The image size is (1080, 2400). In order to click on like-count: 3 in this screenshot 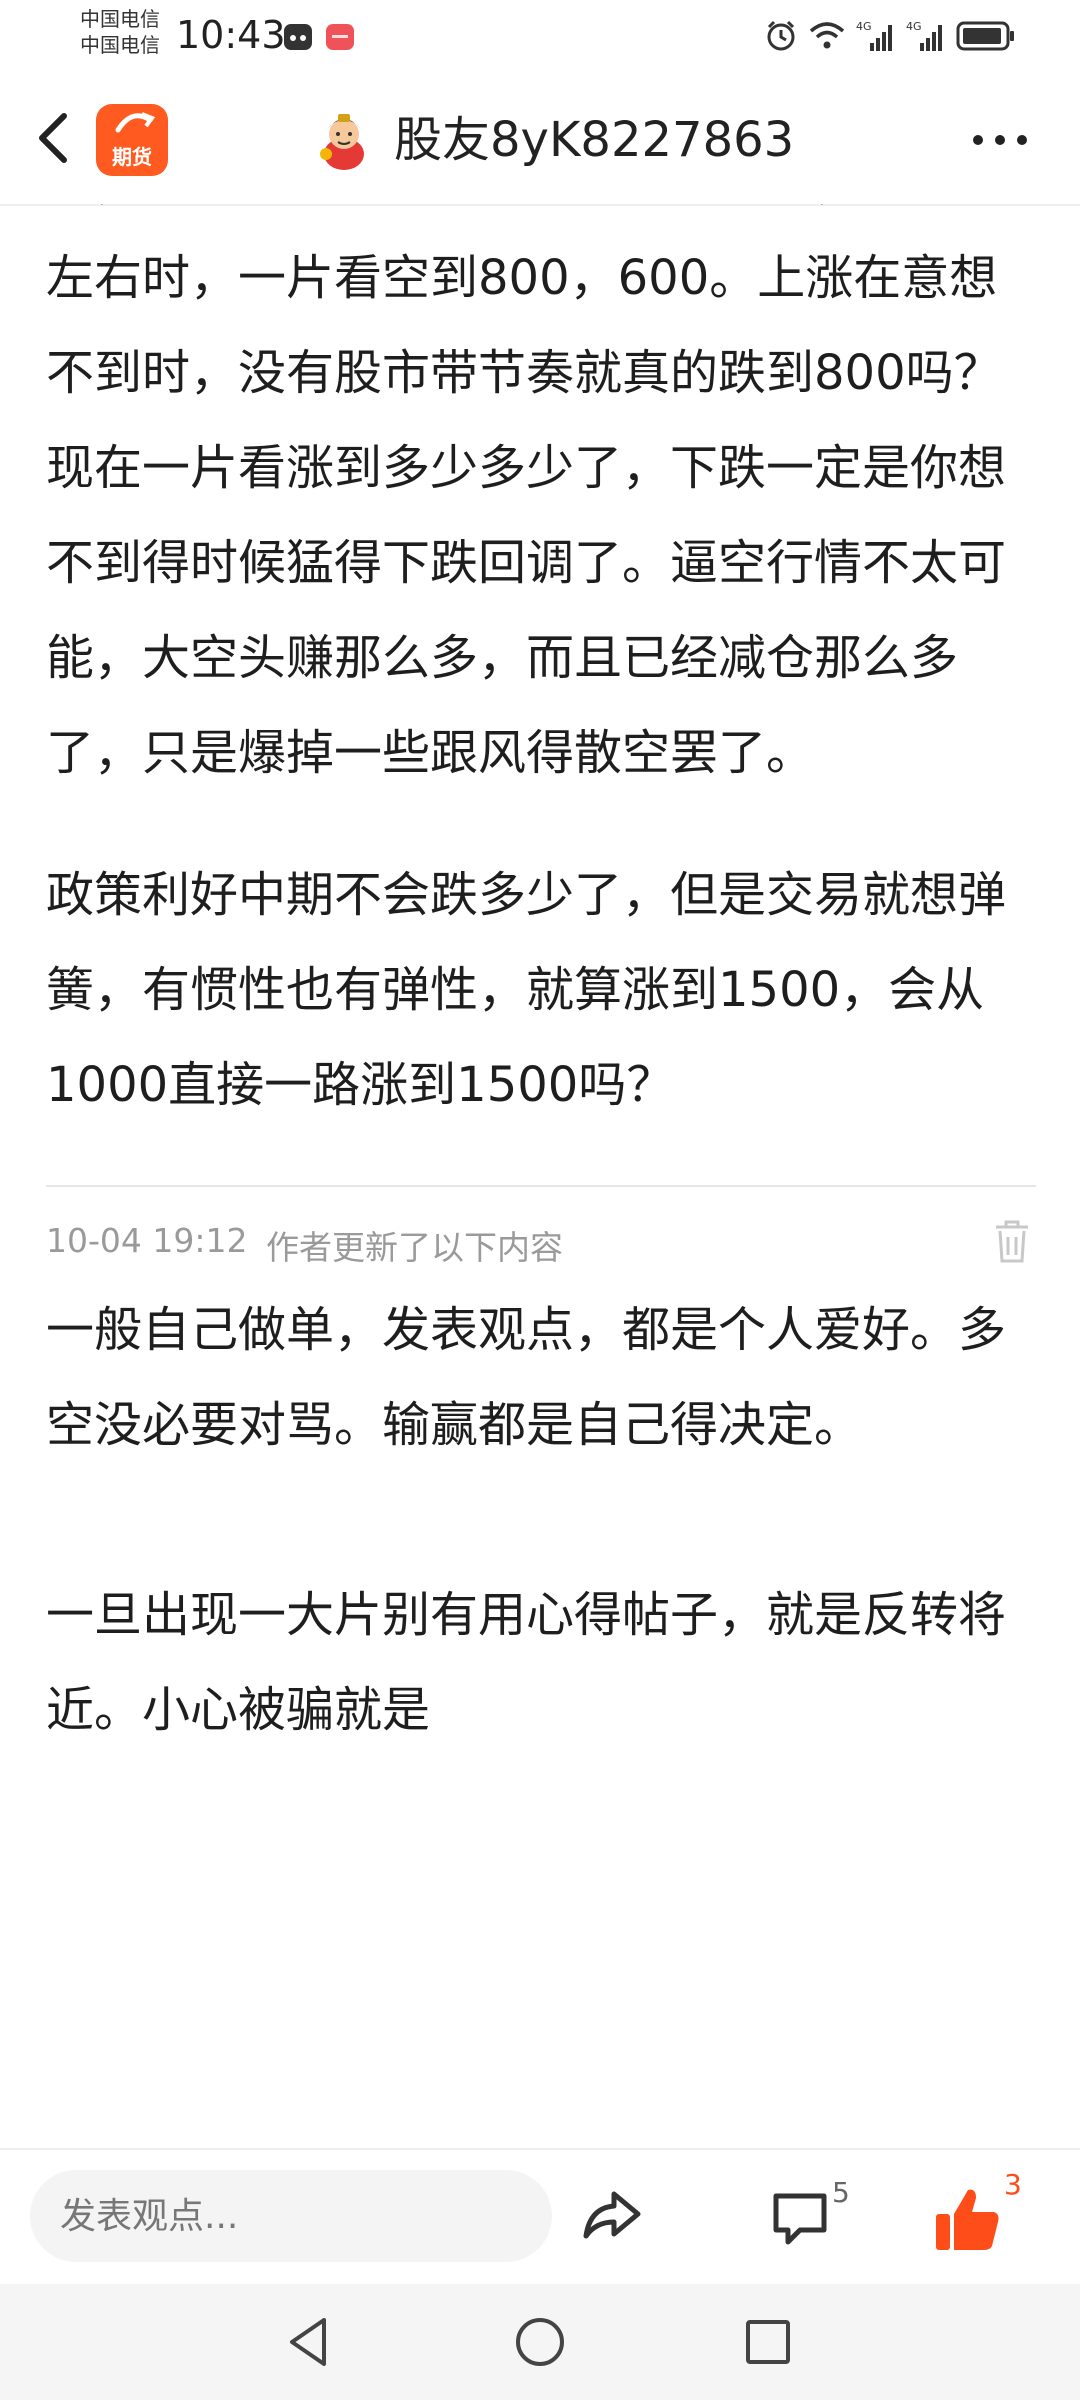, I will do `click(1013, 2184)`.